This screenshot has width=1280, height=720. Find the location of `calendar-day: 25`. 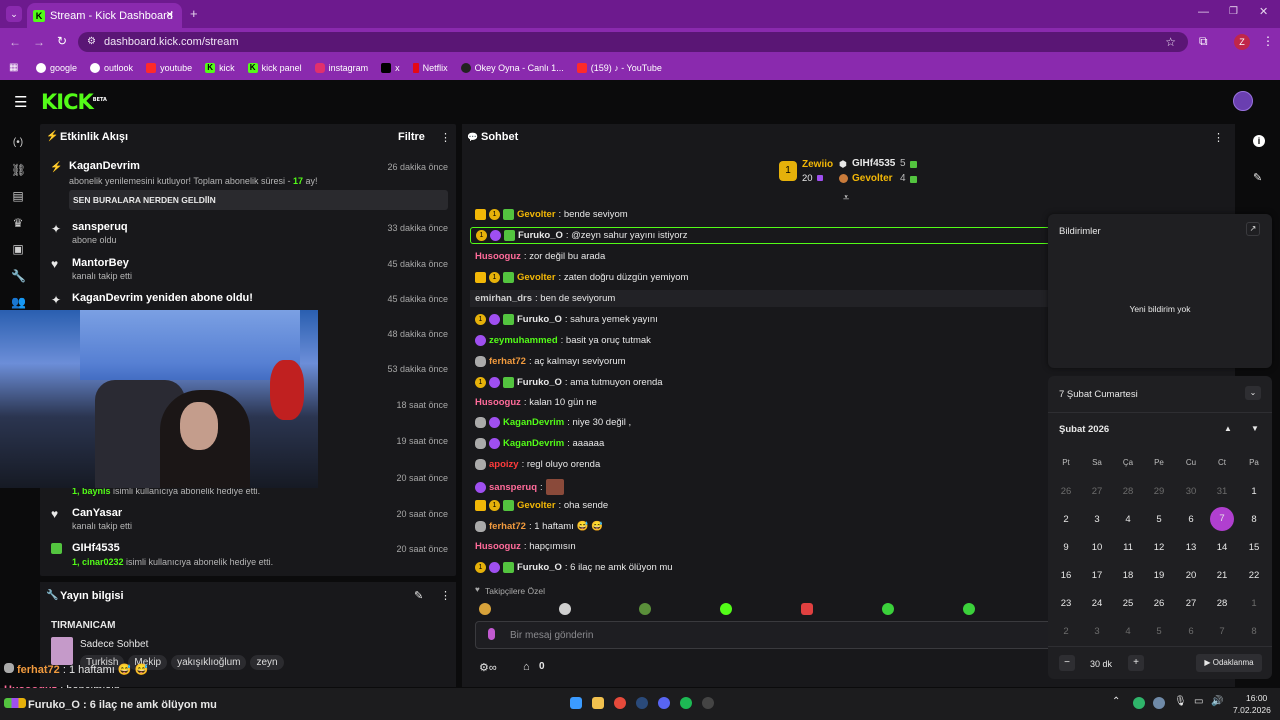

calendar-day: 25 is located at coordinates (1128, 603).